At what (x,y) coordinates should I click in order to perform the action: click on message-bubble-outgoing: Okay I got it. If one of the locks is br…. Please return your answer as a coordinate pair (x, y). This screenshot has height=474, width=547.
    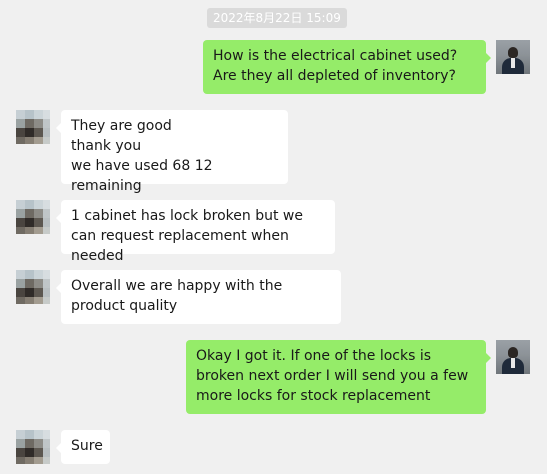
    Looking at the image, I should click on (338, 377).